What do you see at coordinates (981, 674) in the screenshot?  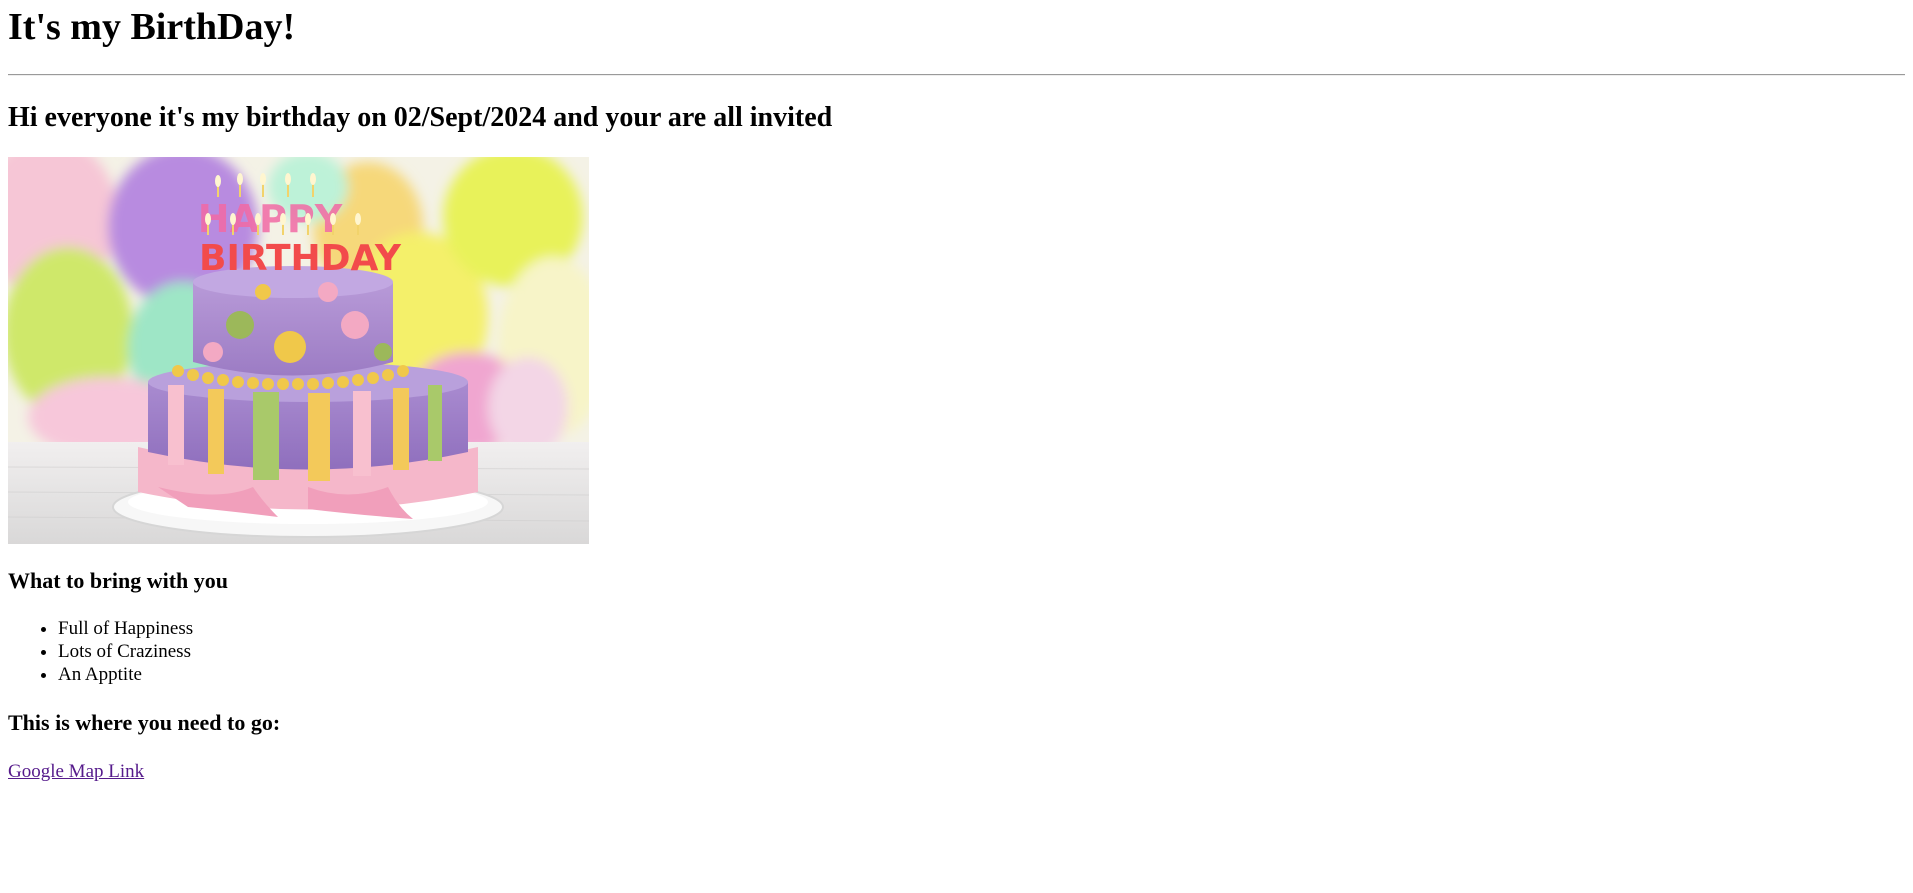 I see `list-item: An Apptite` at bounding box center [981, 674].